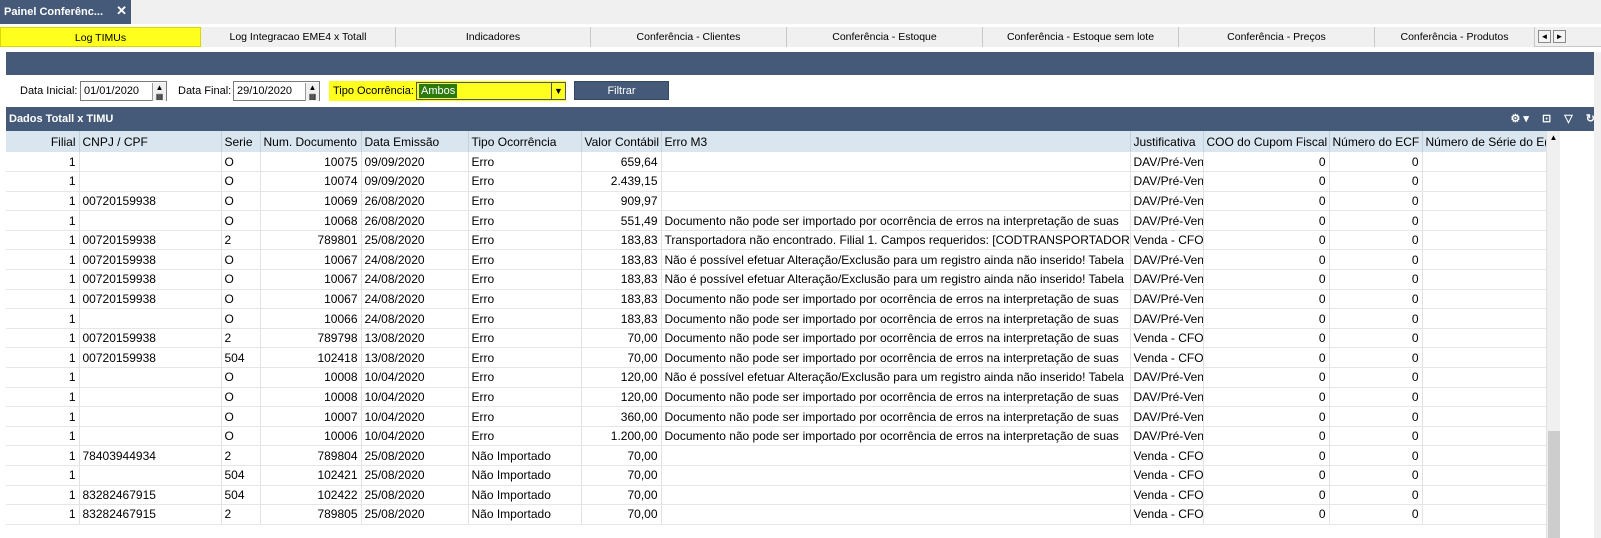 This screenshot has width=1601, height=538. I want to click on table-cell: 360,00, so click(621, 416).